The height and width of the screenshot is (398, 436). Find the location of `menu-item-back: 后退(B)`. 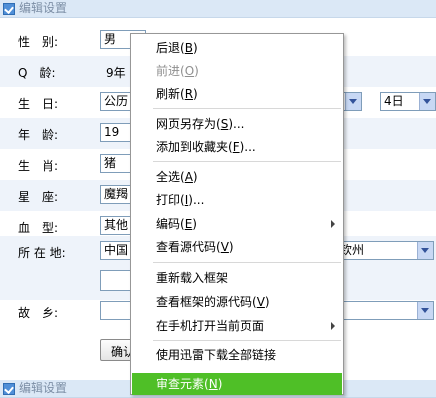

menu-item-back: 后退(B) is located at coordinates (237, 48).